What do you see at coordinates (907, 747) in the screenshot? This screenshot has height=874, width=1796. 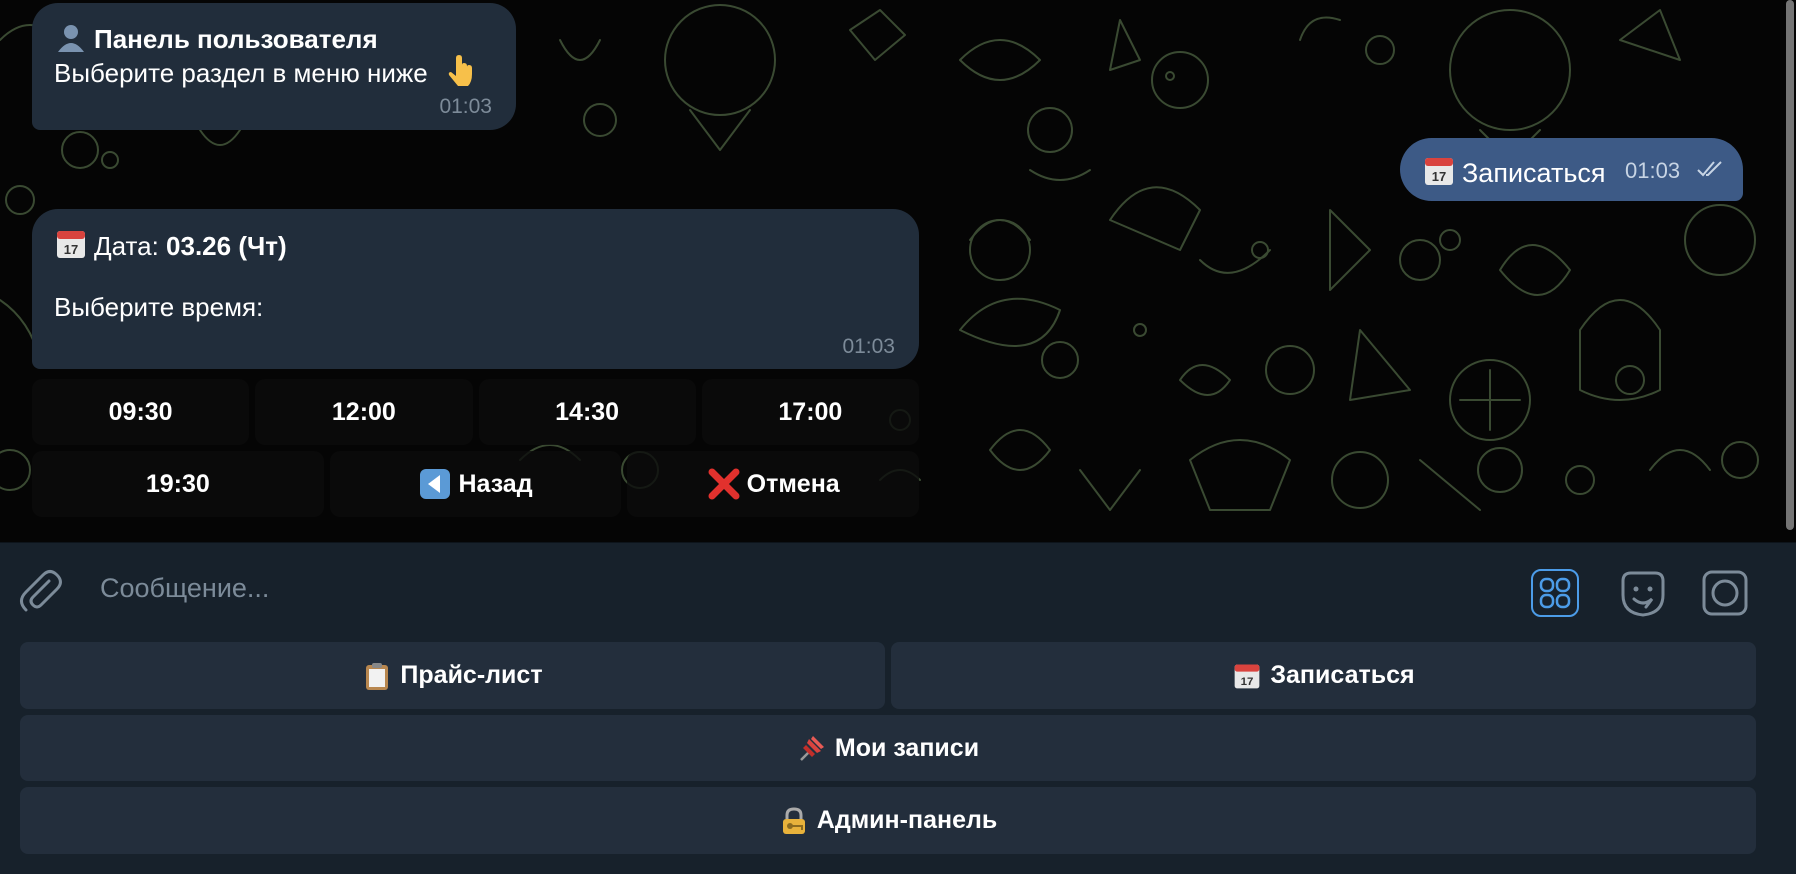 I see `my-bookings-label: Мои записи` at bounding box center [907, 747].